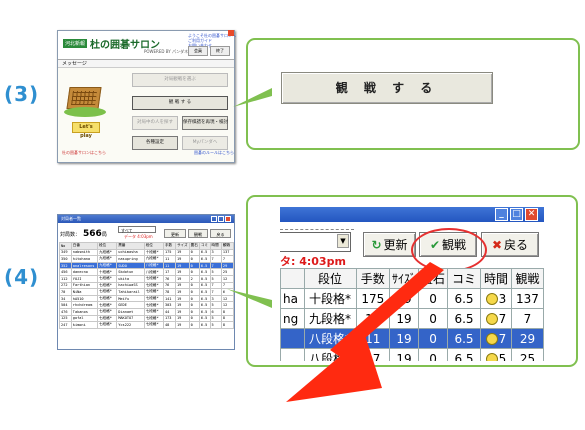  I want to click on pointer-line-step3, so click(252, 97).